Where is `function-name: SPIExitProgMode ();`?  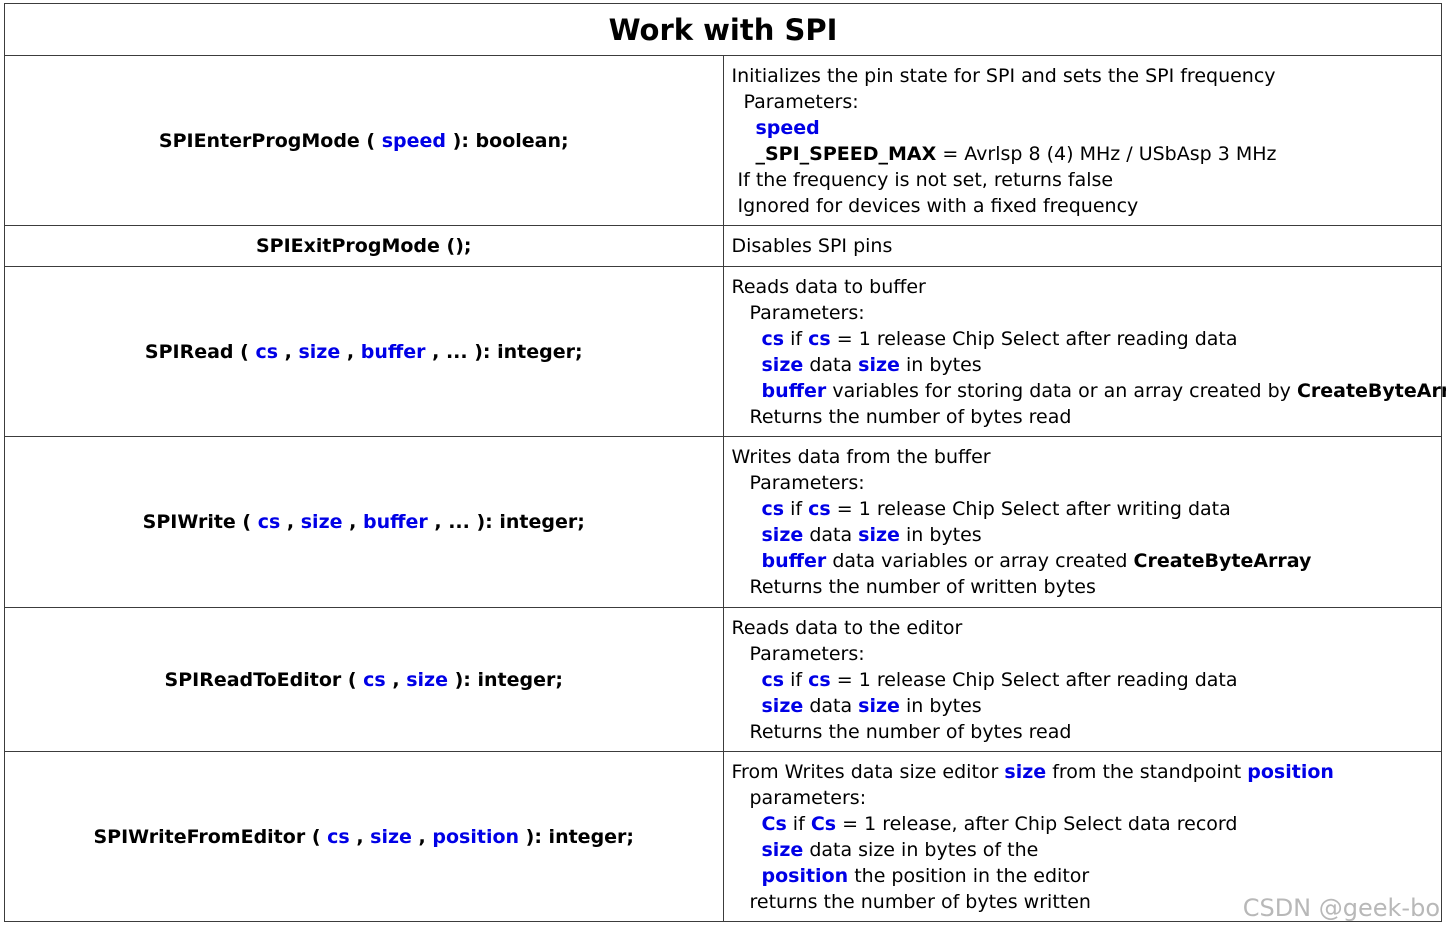 function-name: SPIExitProgMode (); is located at coordinates (364, 246).